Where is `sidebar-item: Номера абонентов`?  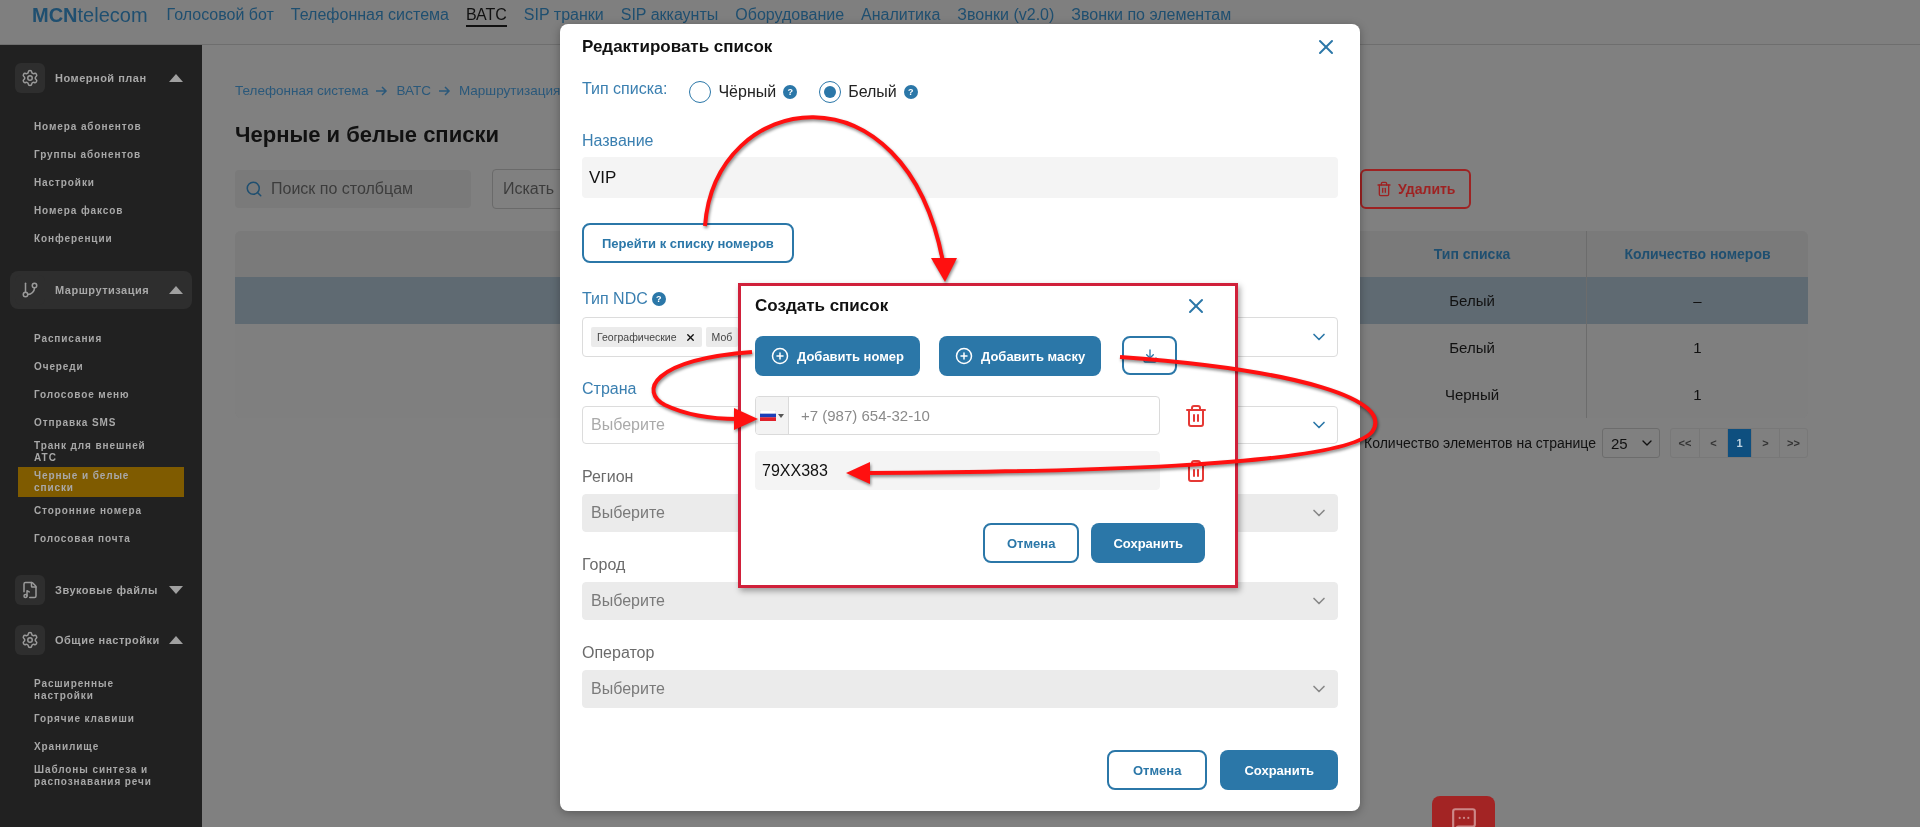 sidebar-item: Номера абонентов is located at coordinates (101, 127).